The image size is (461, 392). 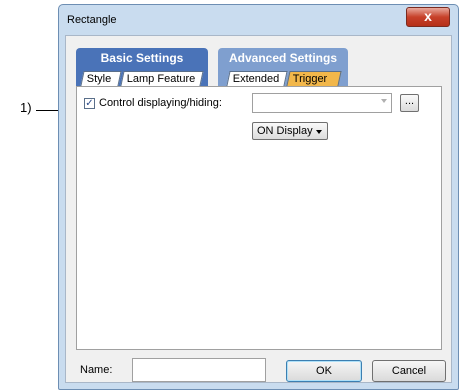 I want to click on tab-label: Lamp Feature, so click(x=161, y=79).